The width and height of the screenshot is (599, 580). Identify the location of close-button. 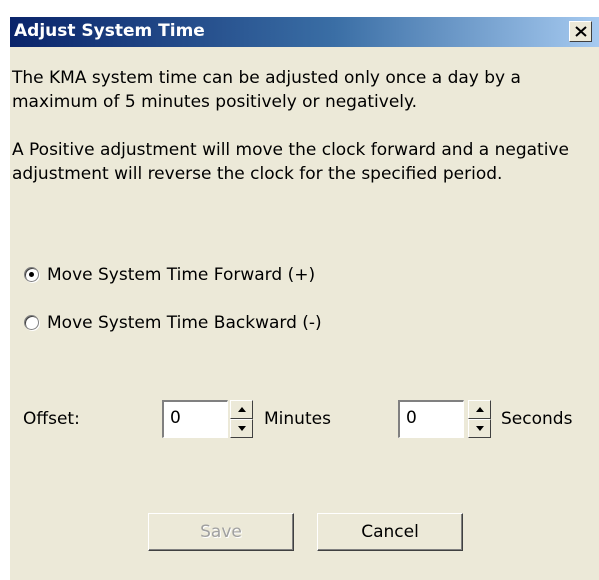
(580, 31).